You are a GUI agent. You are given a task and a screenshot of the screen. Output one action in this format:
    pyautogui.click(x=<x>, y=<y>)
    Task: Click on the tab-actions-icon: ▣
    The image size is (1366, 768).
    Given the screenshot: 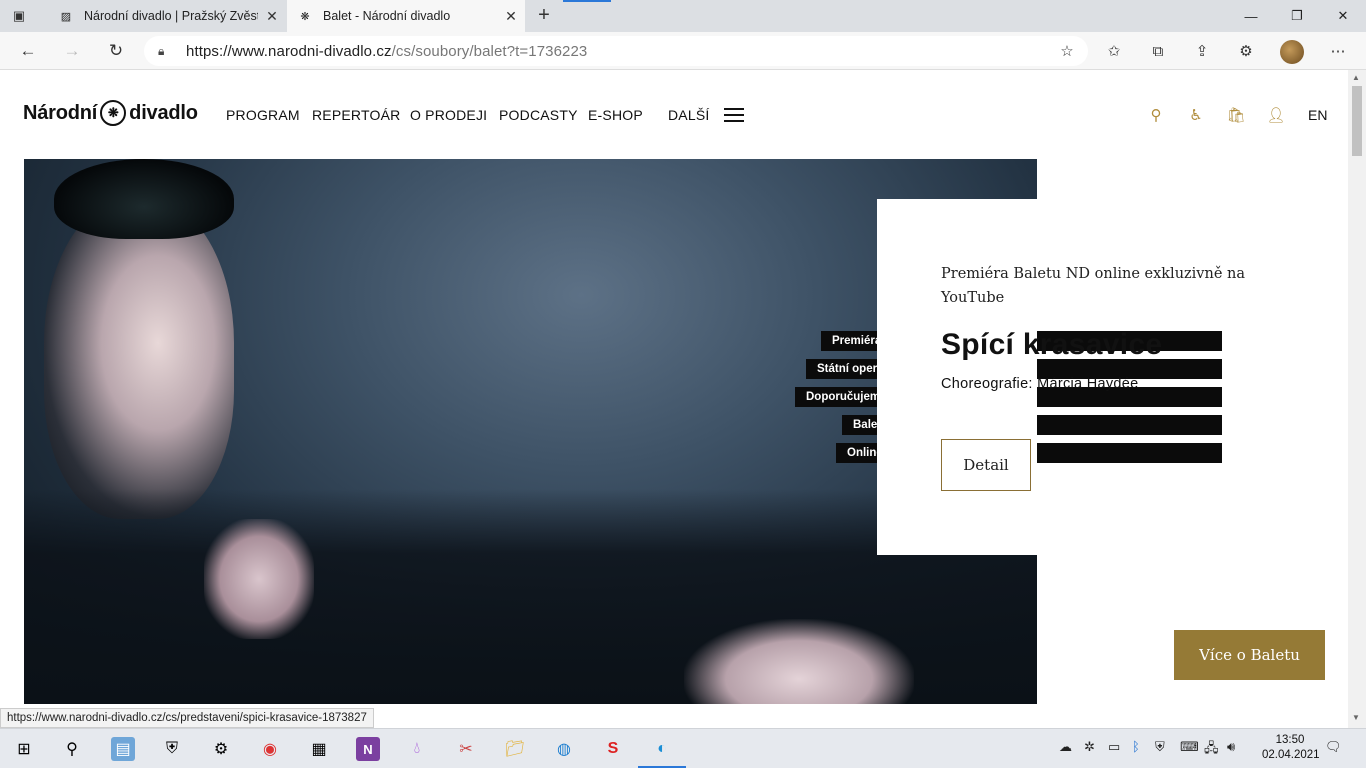 What is the action you would take?
    pyautogui.click(x=19, y=16)
    